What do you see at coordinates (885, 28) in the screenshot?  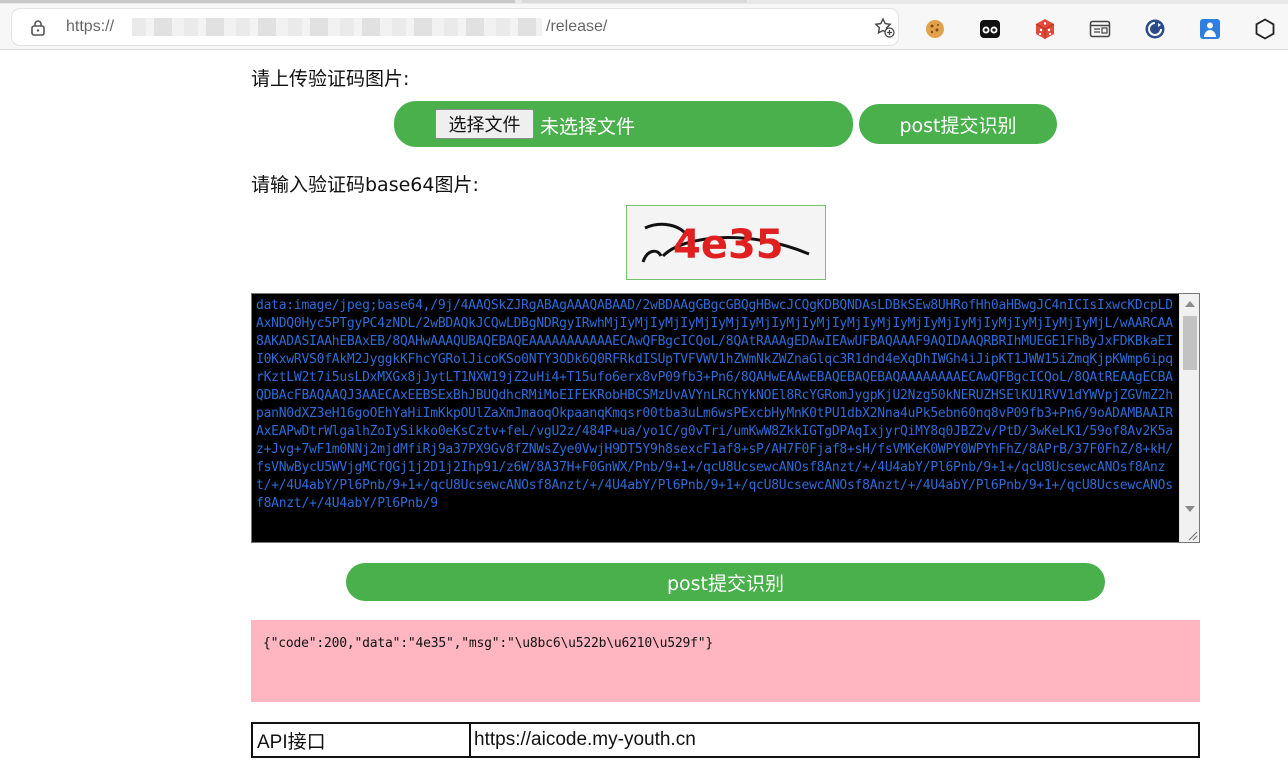 I see `add-favorite-star-icon` at bounding box center [885, 28].